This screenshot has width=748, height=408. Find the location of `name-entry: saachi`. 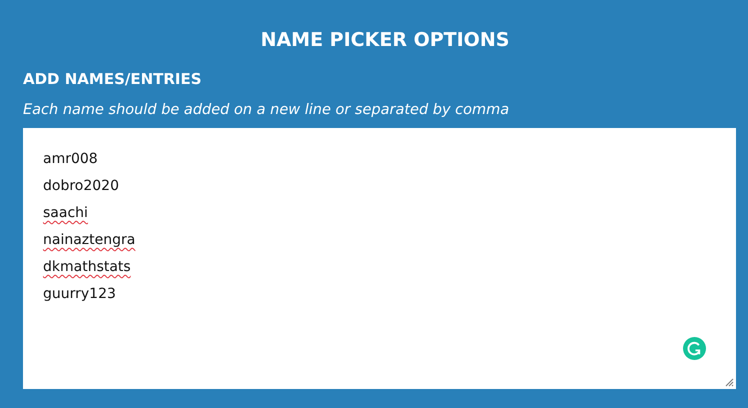

name-entry: saachi is located at coordinates (65, 213).